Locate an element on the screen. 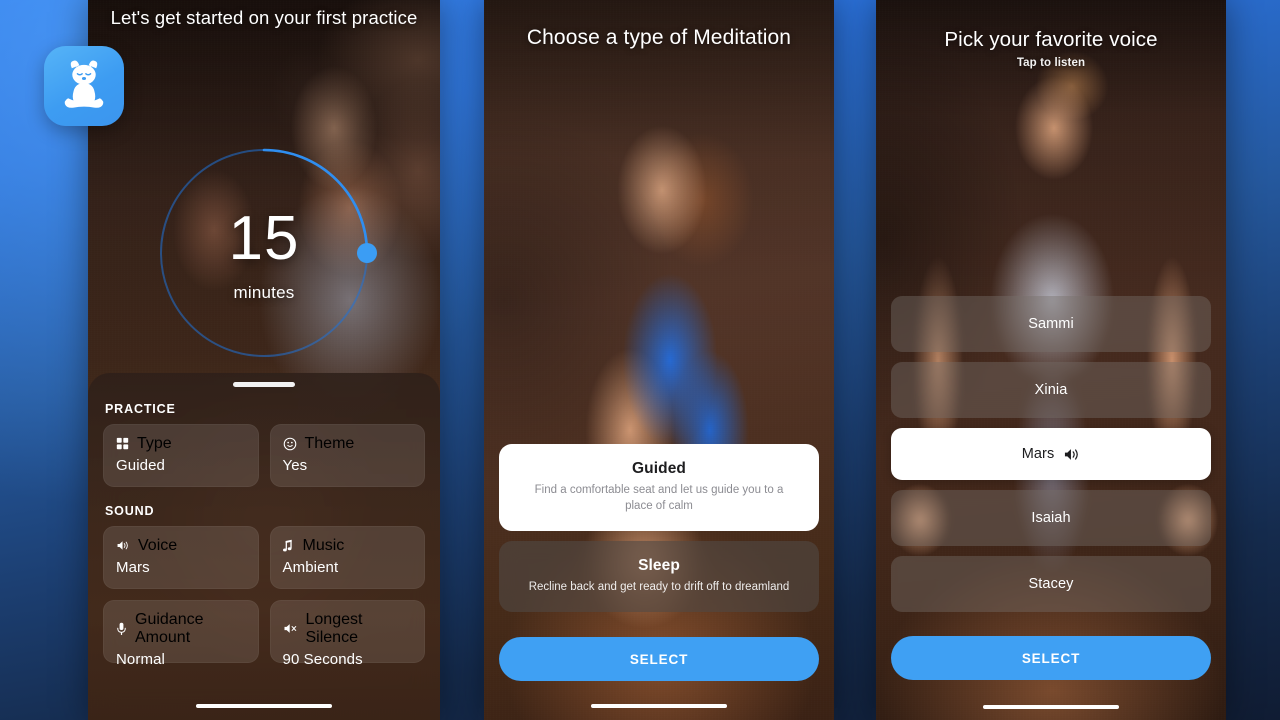 Image resolution: width=1280 pixels, height=720 pixels. voice-option-label: Mars is located at coordinates (1038, 454).